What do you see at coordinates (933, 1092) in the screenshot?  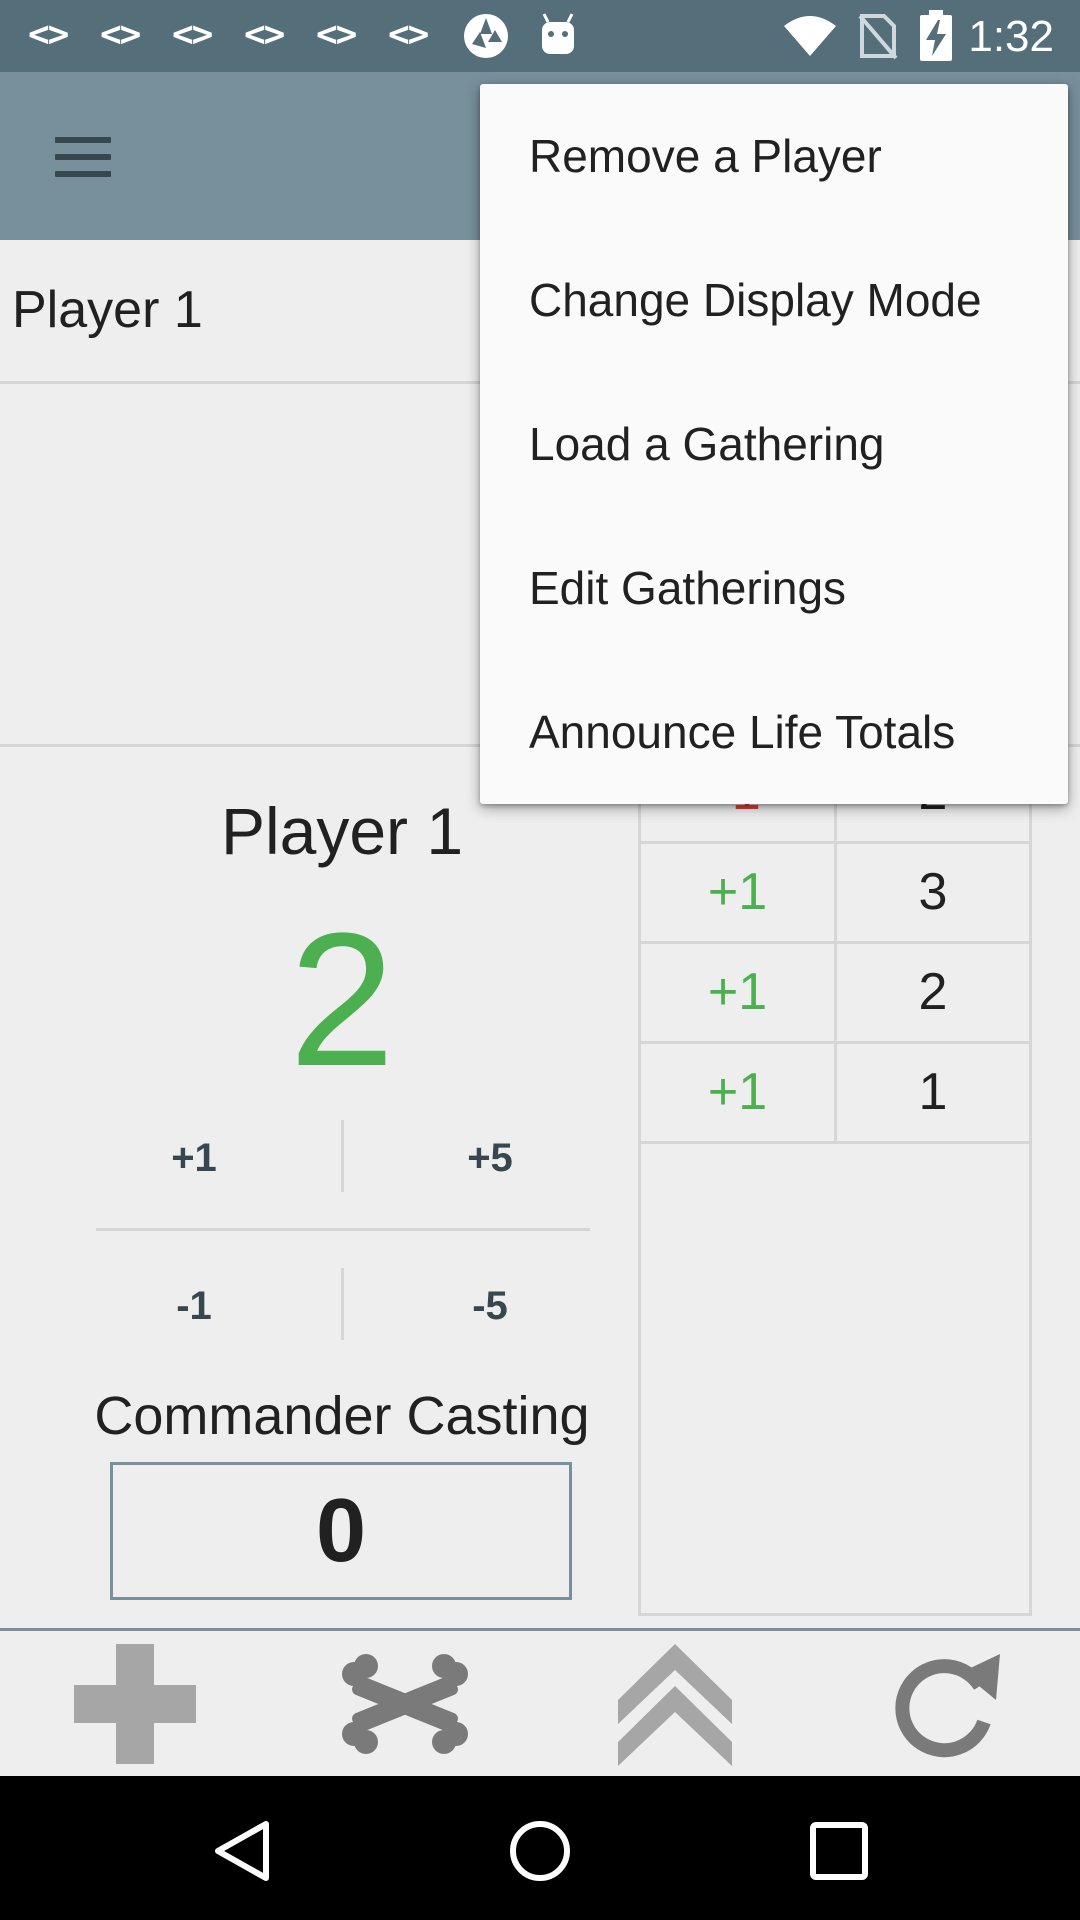 I see `history-total: 1` at bounding box center [933, 1092].